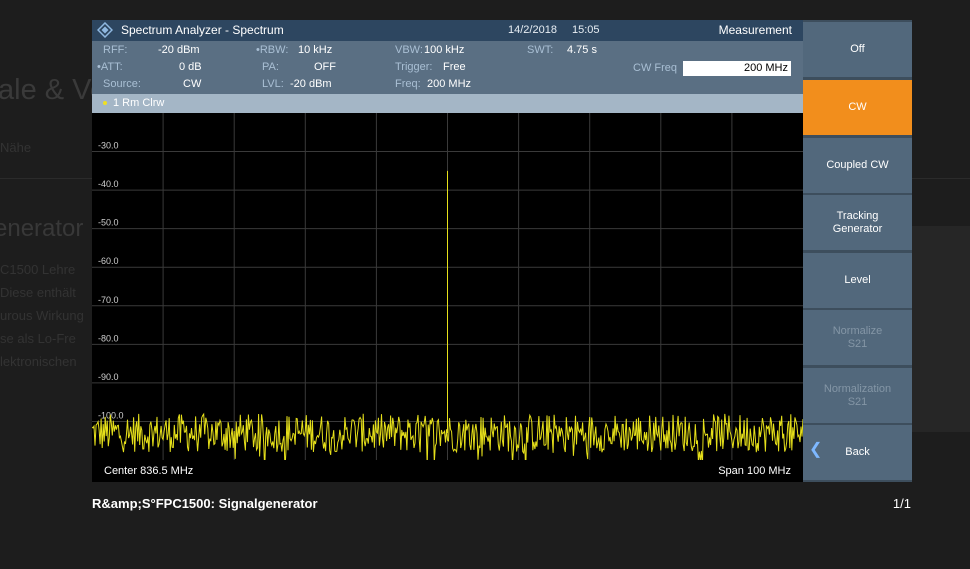  Describe the element at coordinates (166, 471) in the screenshot. I see `center-value: 836.5 MHz` at that location.